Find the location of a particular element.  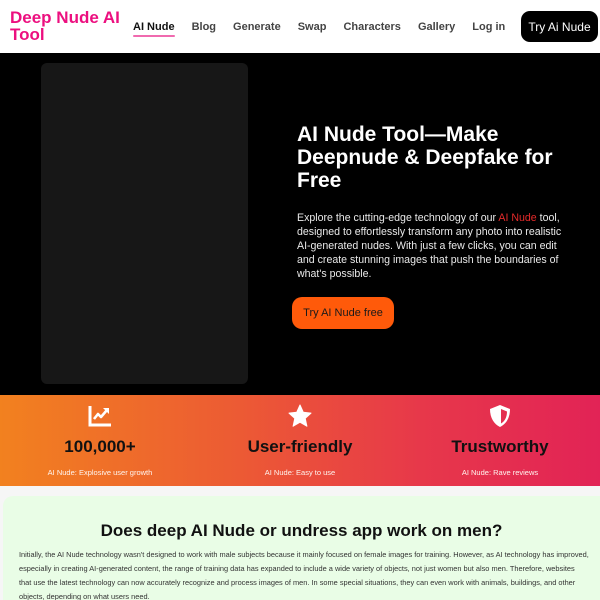

chart-trend-icon is located at coordinates (99, 416).